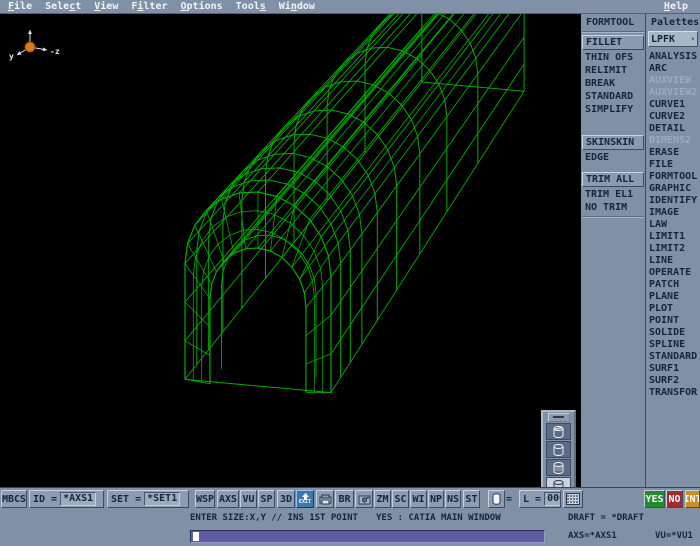 The height and width of the screenshot is (546, 700). I want to click on formtool-item-standard: STANDARD, so click(613, 96).